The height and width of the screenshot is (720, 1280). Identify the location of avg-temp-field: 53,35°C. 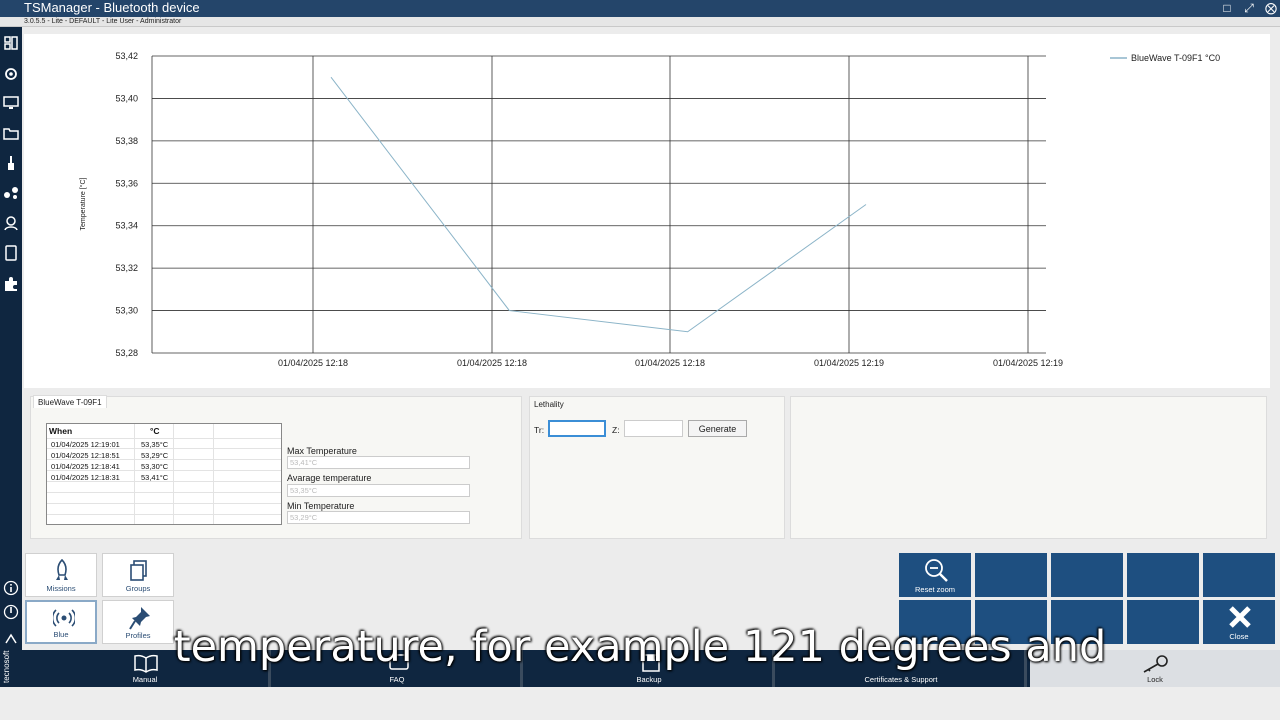
(378, 490).